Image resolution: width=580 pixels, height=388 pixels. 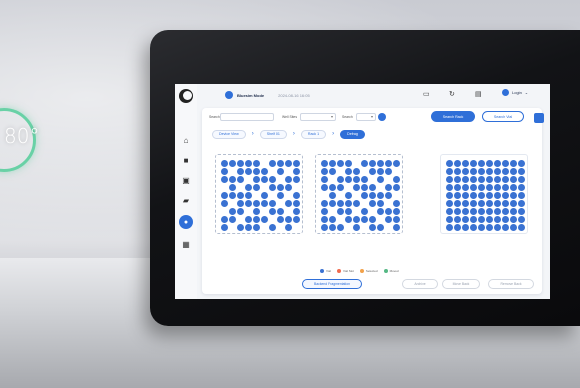 What do you see at coordinates (186, 140) in the screenshot?
I see `home-icon: ⌂` at bounding box center [186, 140].